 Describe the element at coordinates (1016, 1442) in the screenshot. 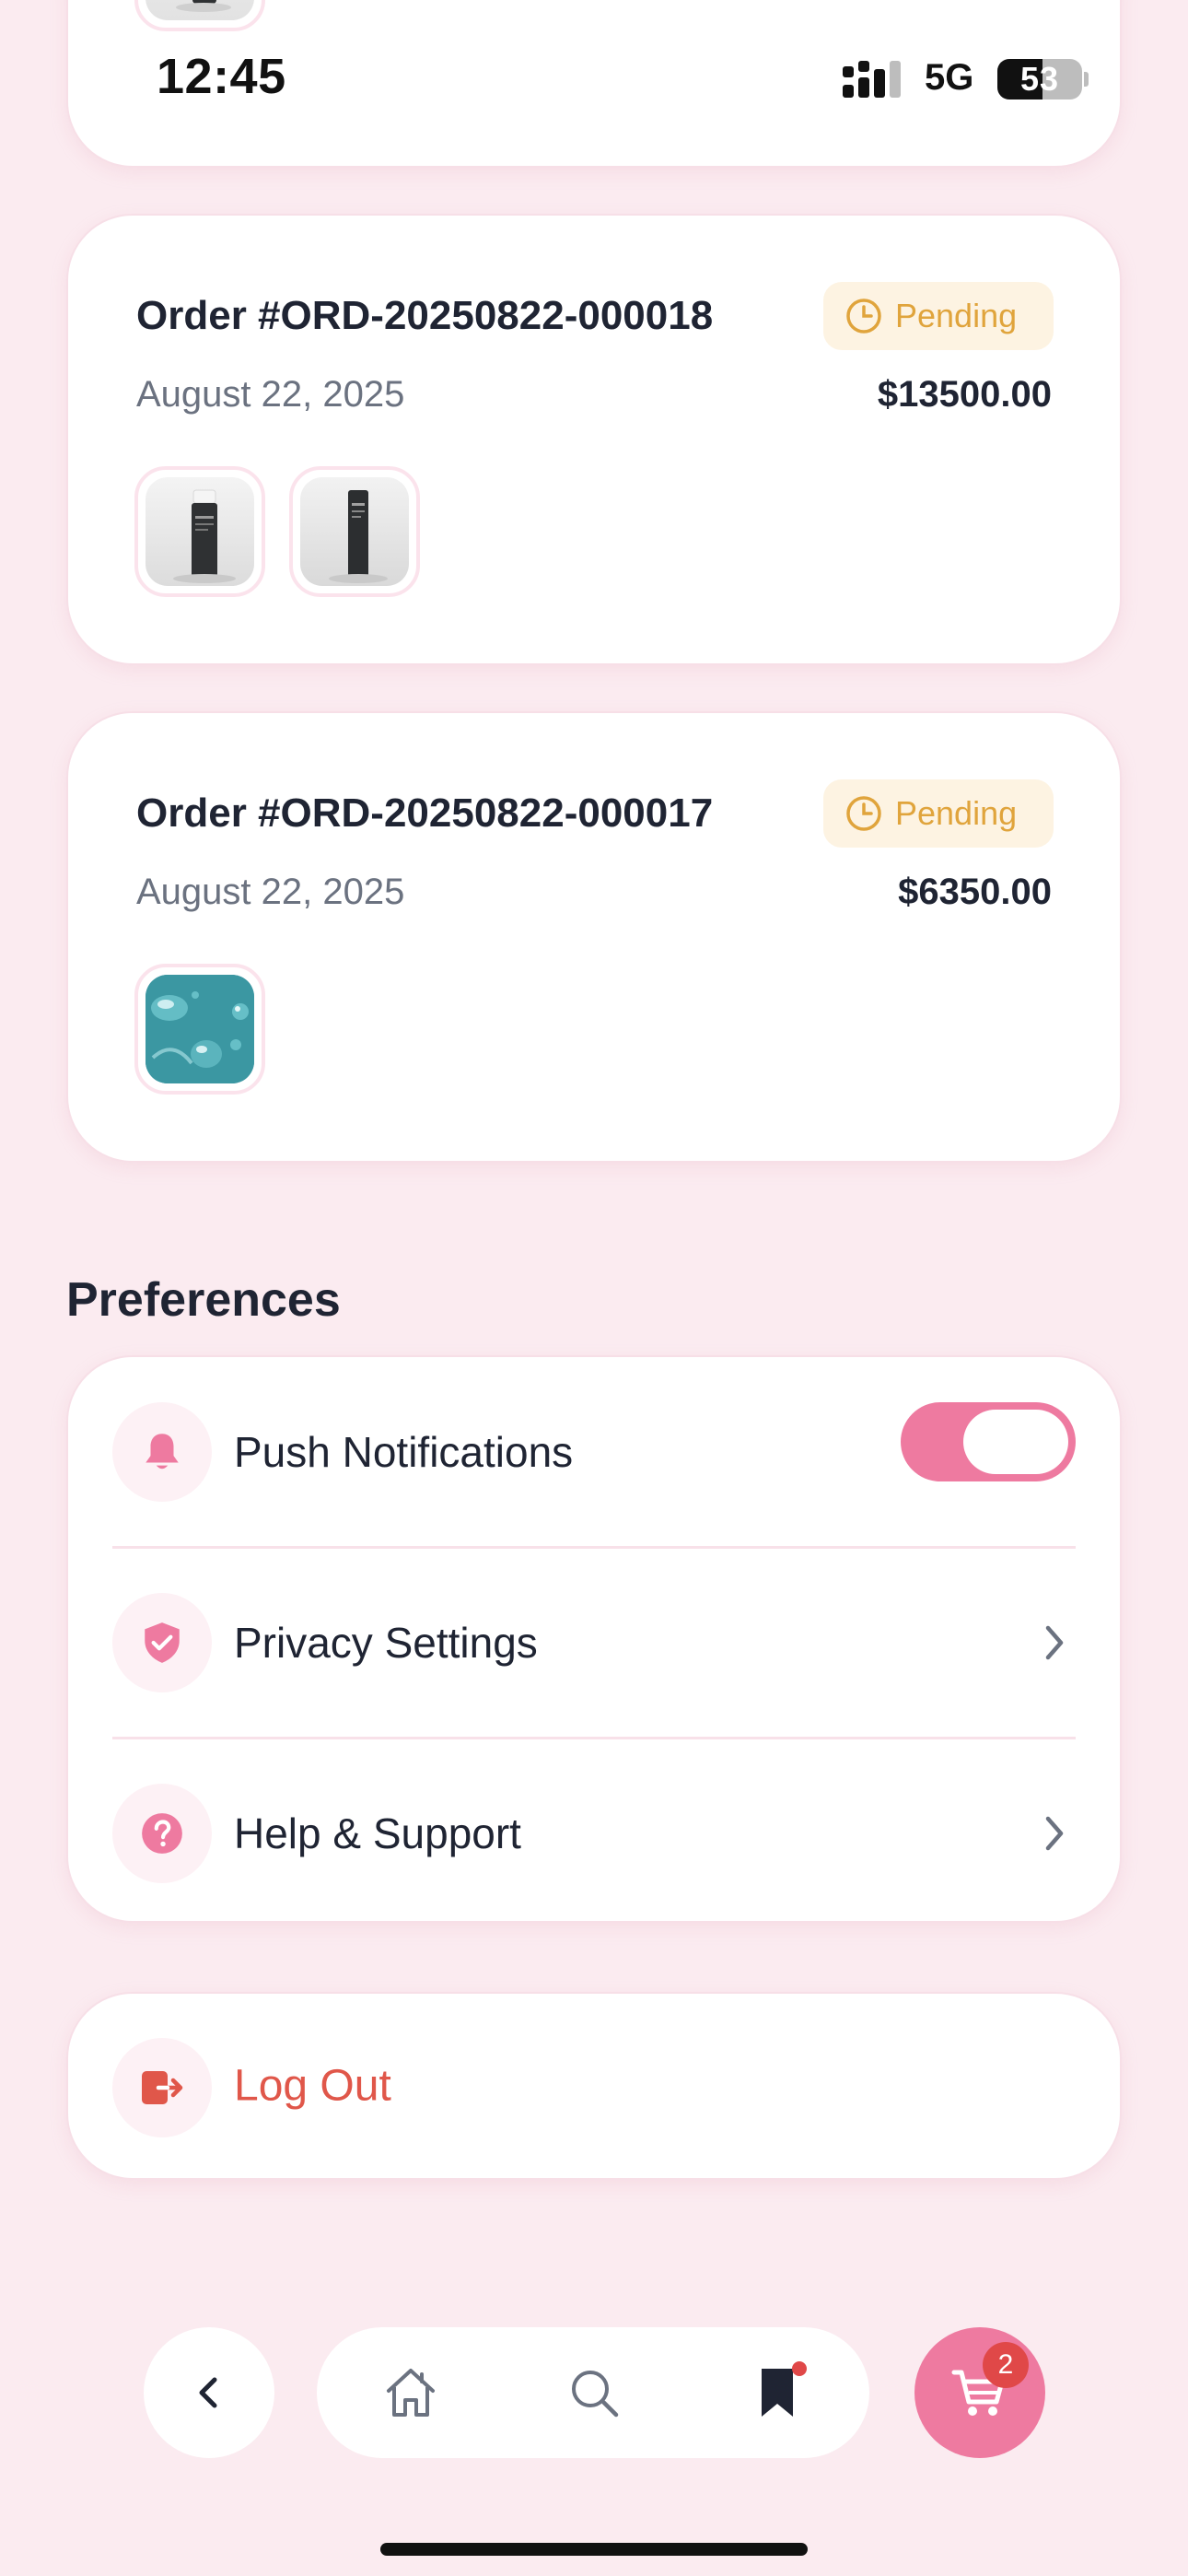

I see `toggle-knob` at that location.